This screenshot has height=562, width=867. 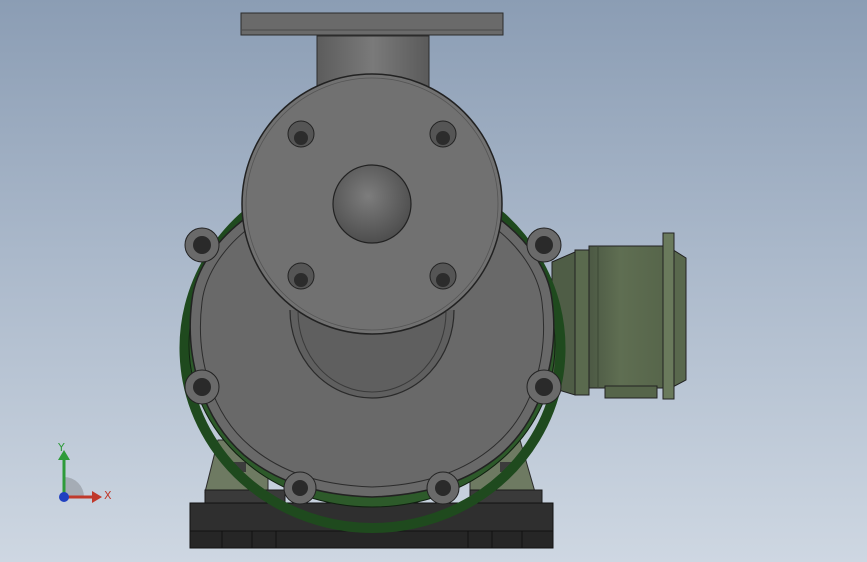 I want to click on y-axis-label: Y, so click(x=61, y=447).